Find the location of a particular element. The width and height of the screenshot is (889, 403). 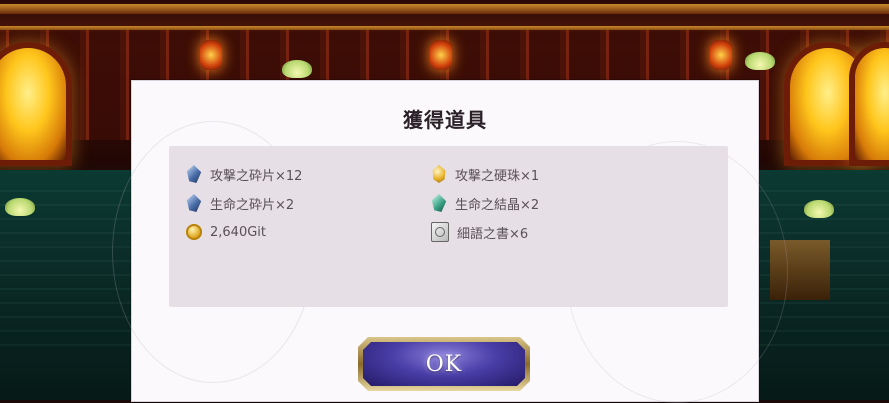

reward-item-label: 生命之結晶×2 is located at coordinates (497, 205).